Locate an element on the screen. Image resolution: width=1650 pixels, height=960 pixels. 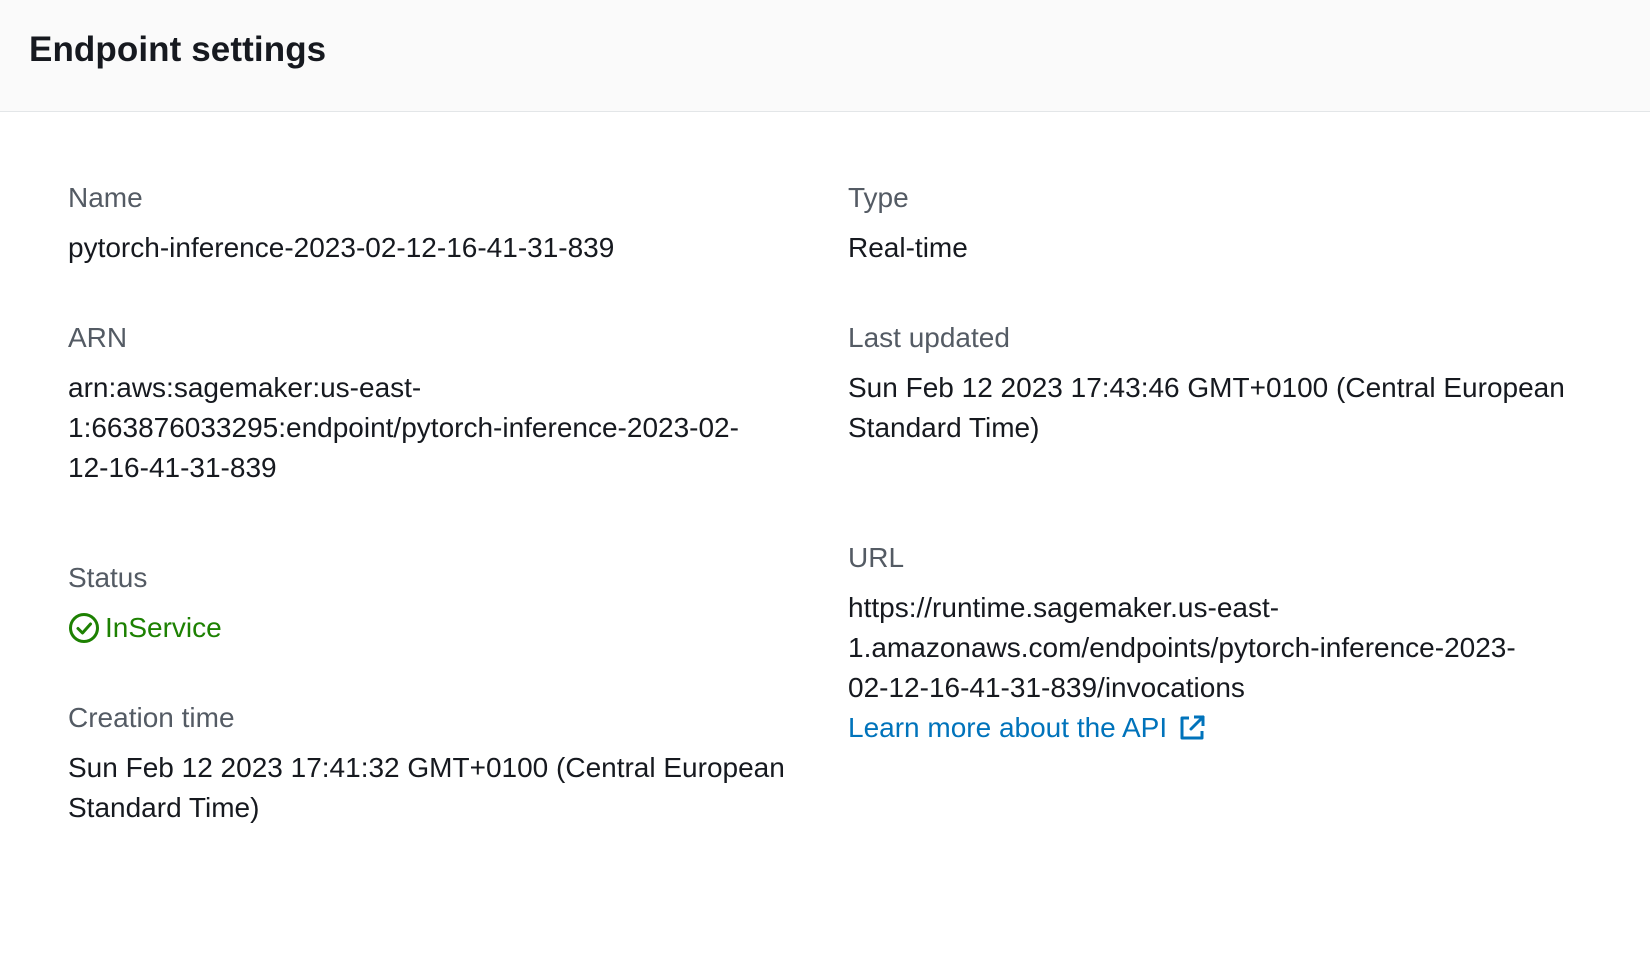
url-label: URL is located at coordinates (876, 557).